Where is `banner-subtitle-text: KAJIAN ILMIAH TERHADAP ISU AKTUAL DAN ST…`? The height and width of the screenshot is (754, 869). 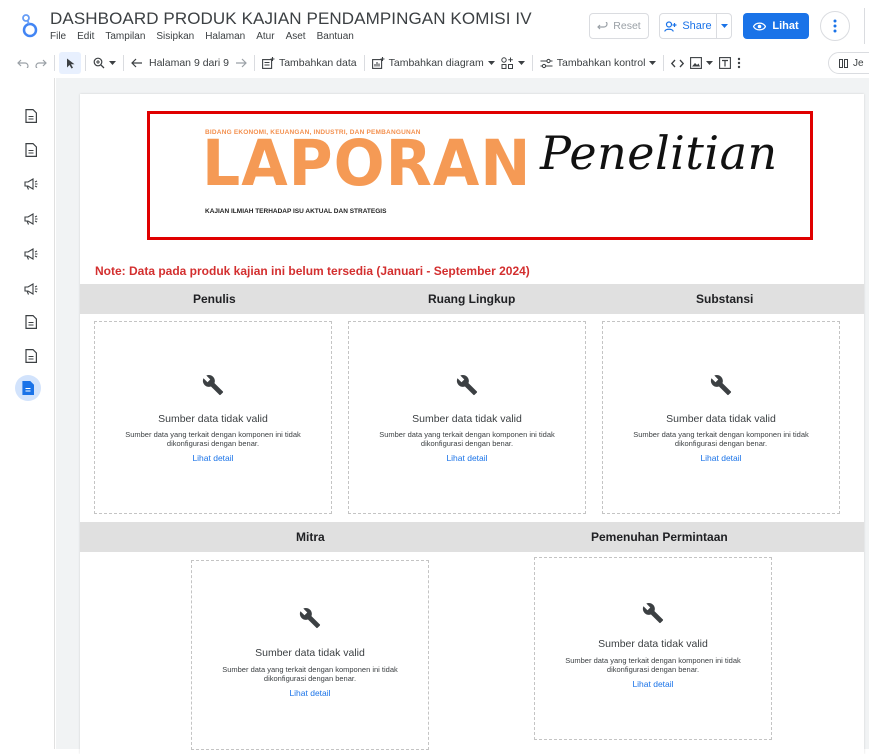 banner-subtitle-text: KAJIAN ILMIAH TERHADAP ISU AKTUAL DAN ST… is located at coordinates (296, 211).